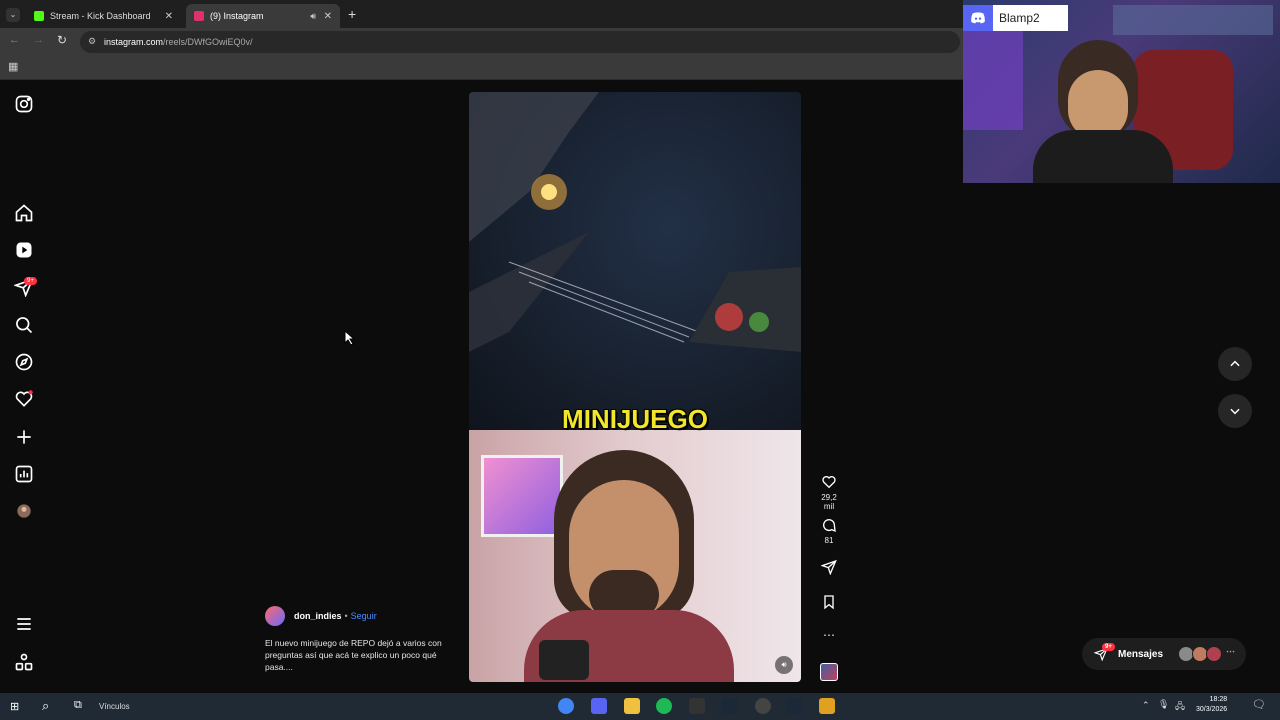  I want to click on tab-search-button: ⌄, so click(13, 15).